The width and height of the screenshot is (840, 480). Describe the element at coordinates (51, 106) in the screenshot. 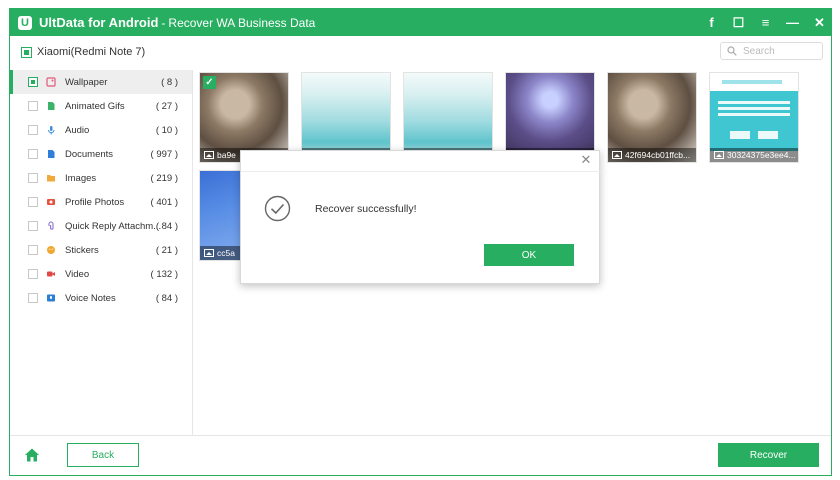

I see `gif-icon` at that location.